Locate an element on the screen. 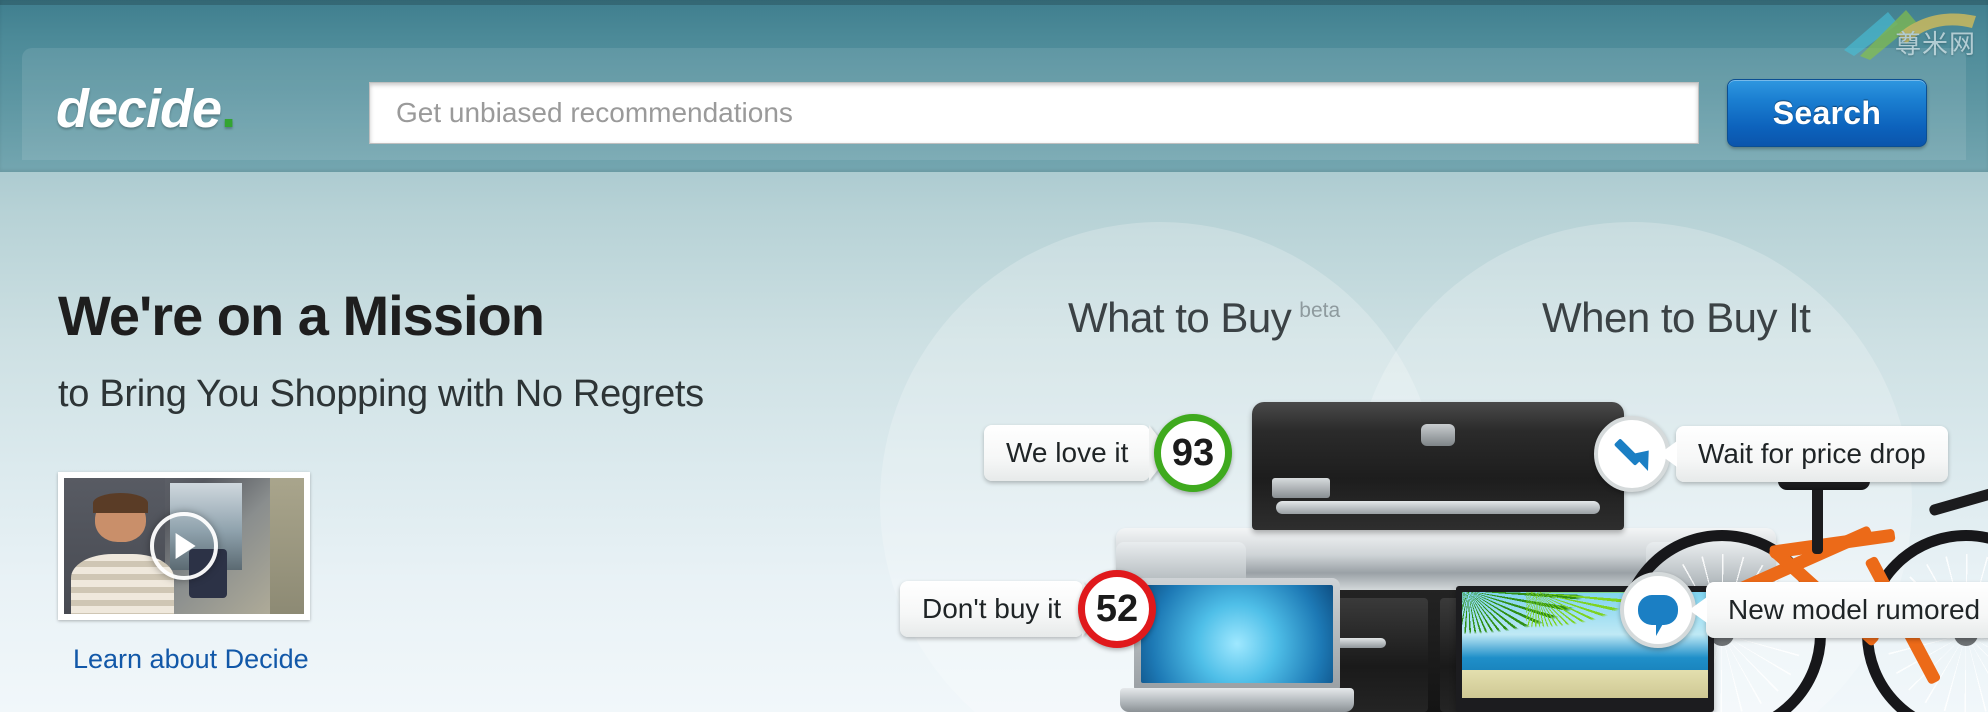  search-input is located at coordinates (1034, 113).